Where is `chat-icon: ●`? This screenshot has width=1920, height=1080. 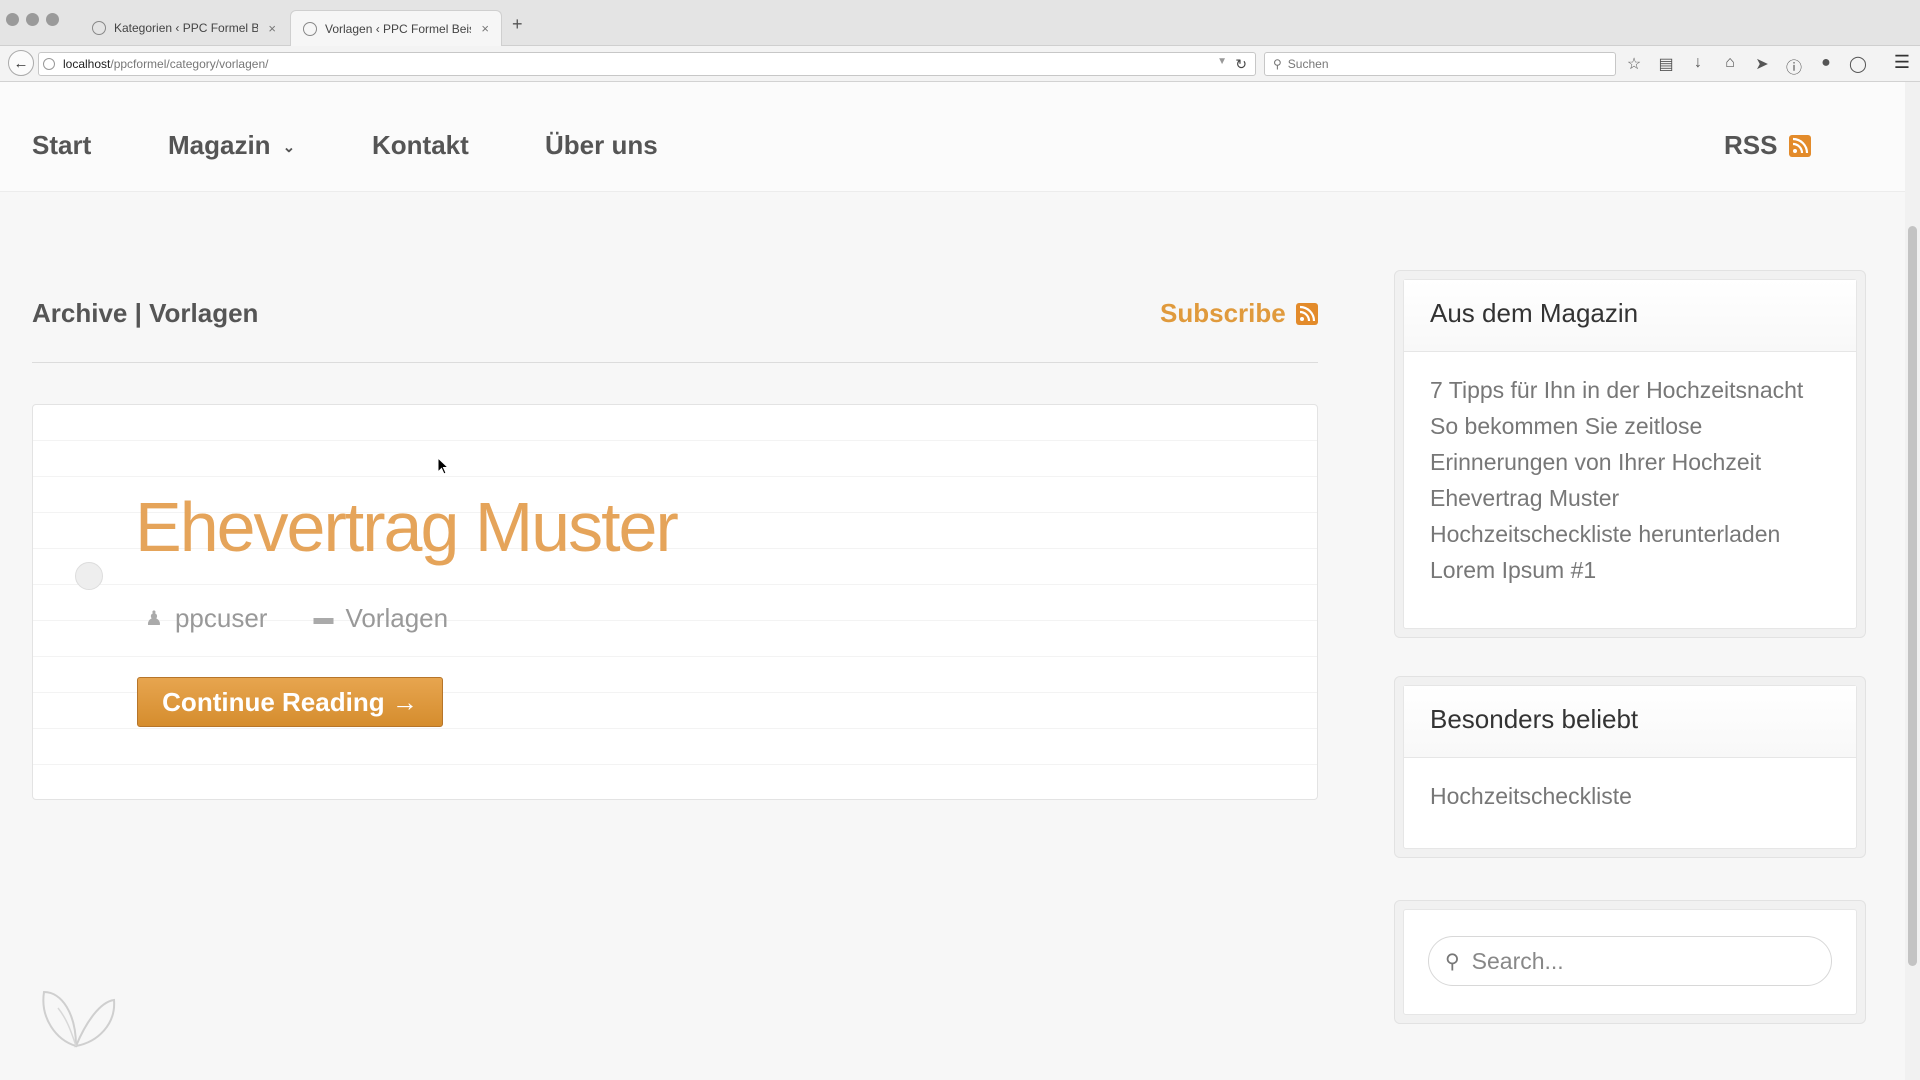
chat-icon: ● is located at coordinates (1826, 66).